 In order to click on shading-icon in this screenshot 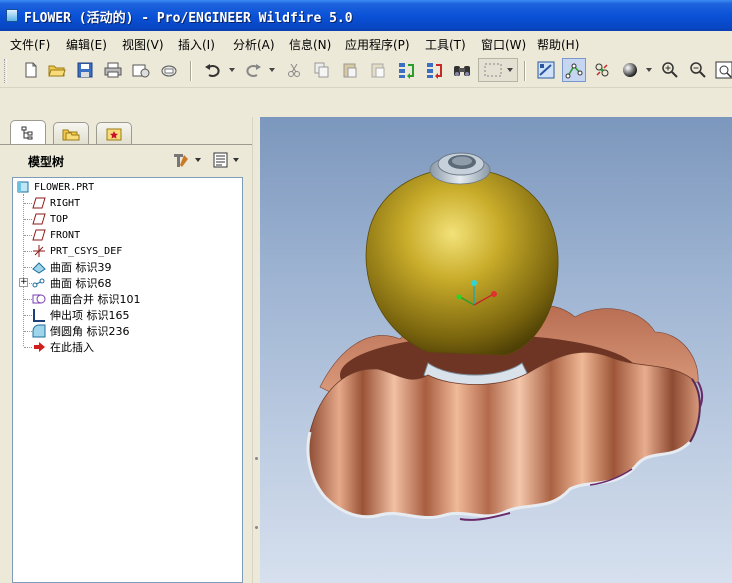, I will do `click(630, 70)`.